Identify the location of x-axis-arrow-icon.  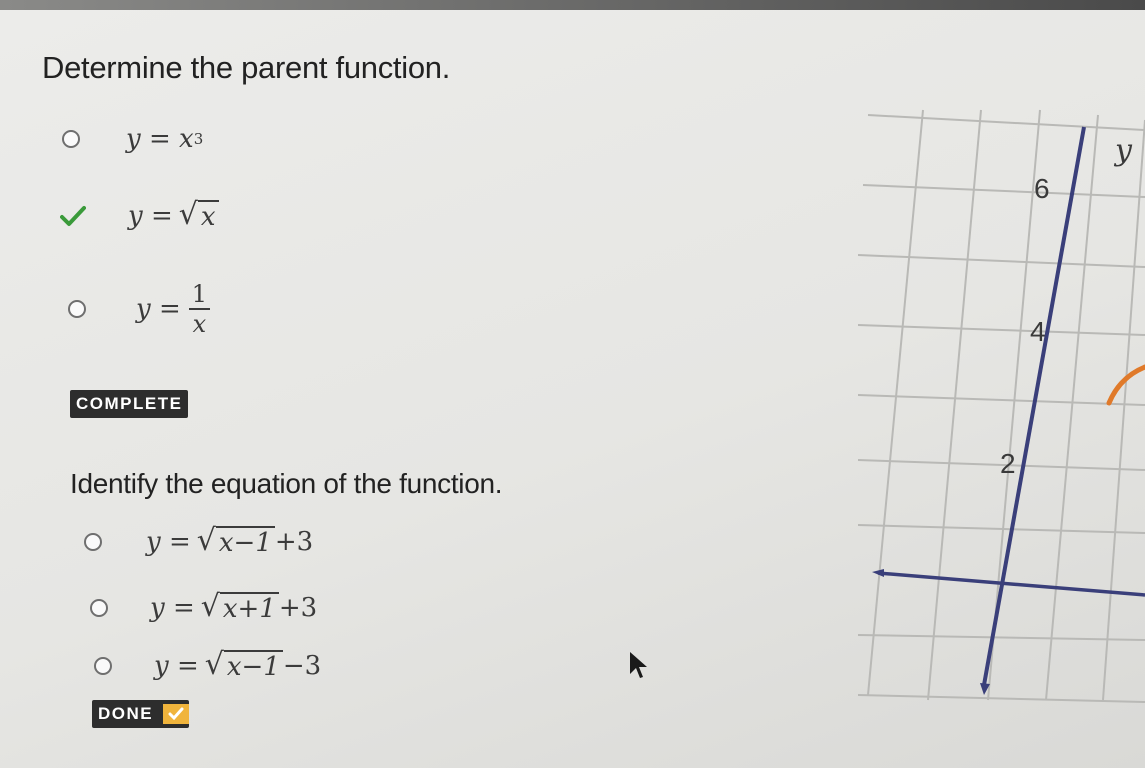
(878, 573).